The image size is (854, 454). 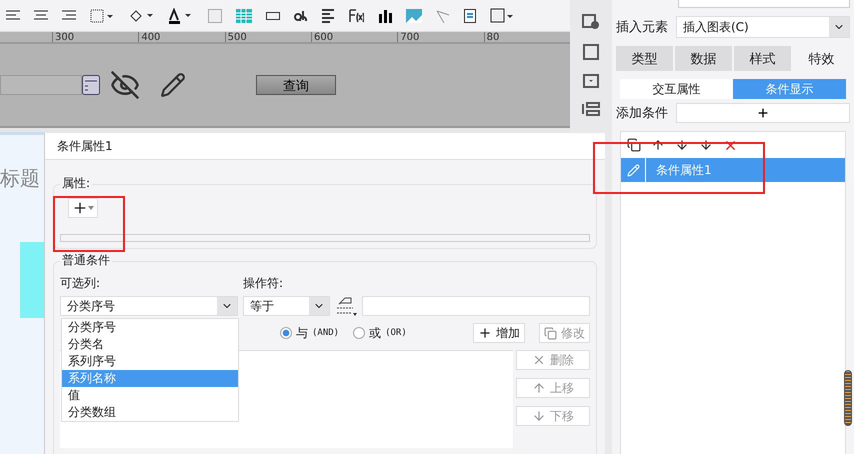 What do you see at coordinates (102, 15) in the screenshot?
I see `border-icon` at bounding box center [102, 15].